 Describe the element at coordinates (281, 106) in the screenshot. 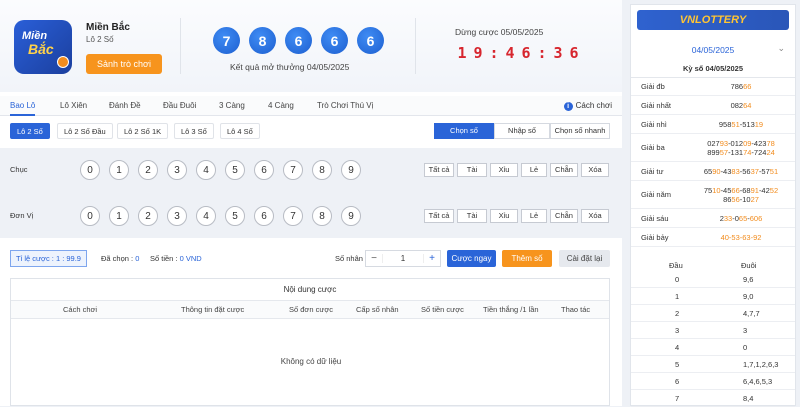

I see `tab-4-cang: 4 Càng` at that location.